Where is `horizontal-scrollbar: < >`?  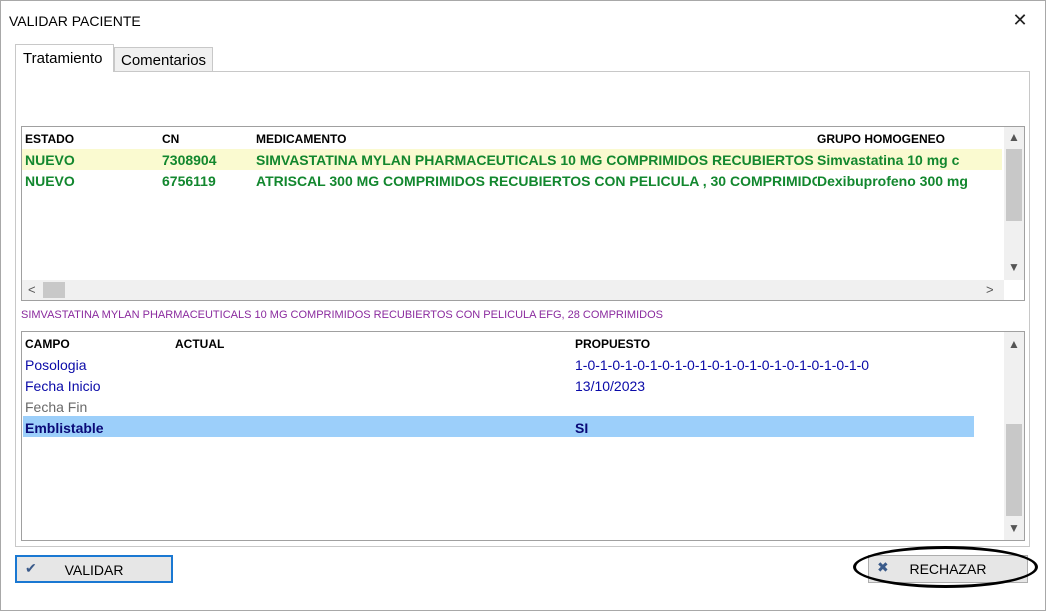
horizontal-scrollbar: < > is located at coordinates (513, 290).